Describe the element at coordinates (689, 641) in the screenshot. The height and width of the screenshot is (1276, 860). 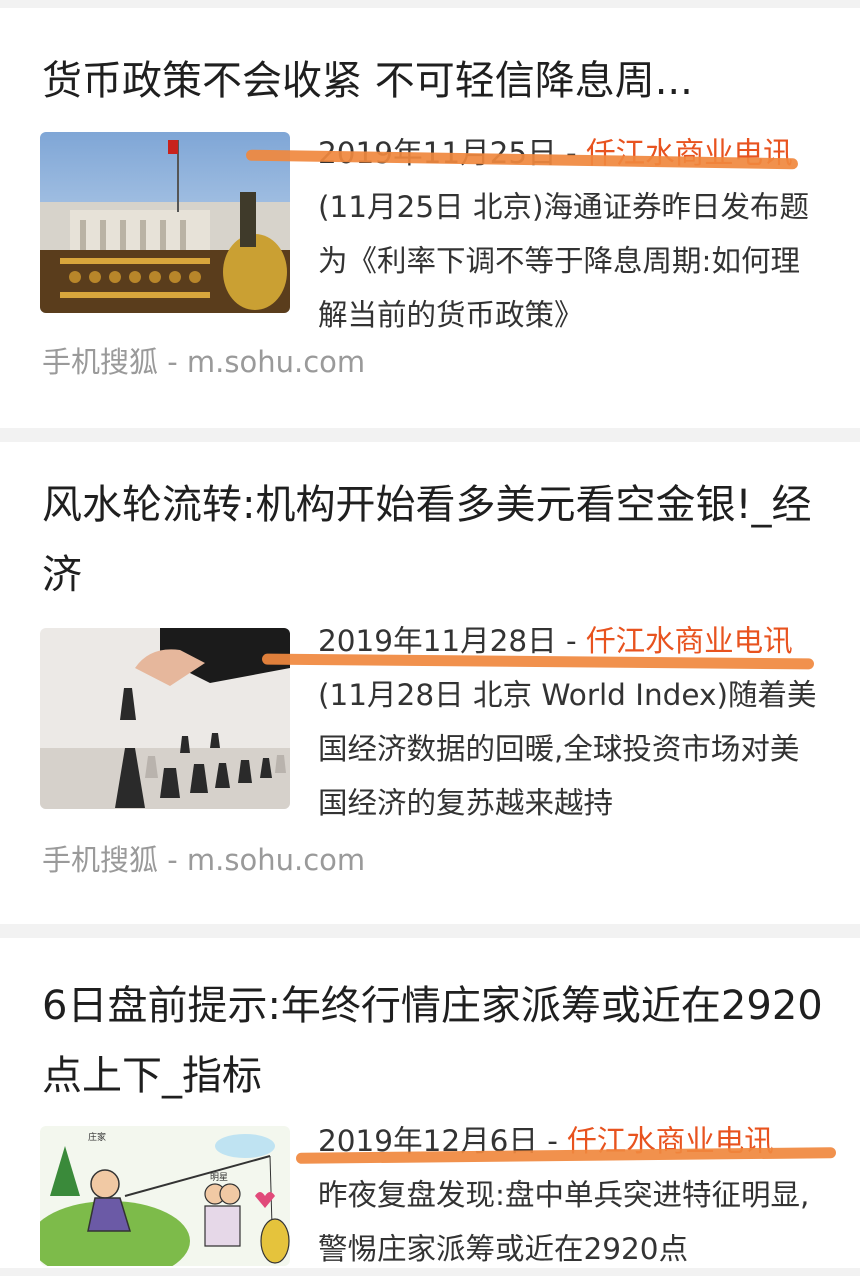
I see `result-source-link: 仟江水商业电讯` at that location.